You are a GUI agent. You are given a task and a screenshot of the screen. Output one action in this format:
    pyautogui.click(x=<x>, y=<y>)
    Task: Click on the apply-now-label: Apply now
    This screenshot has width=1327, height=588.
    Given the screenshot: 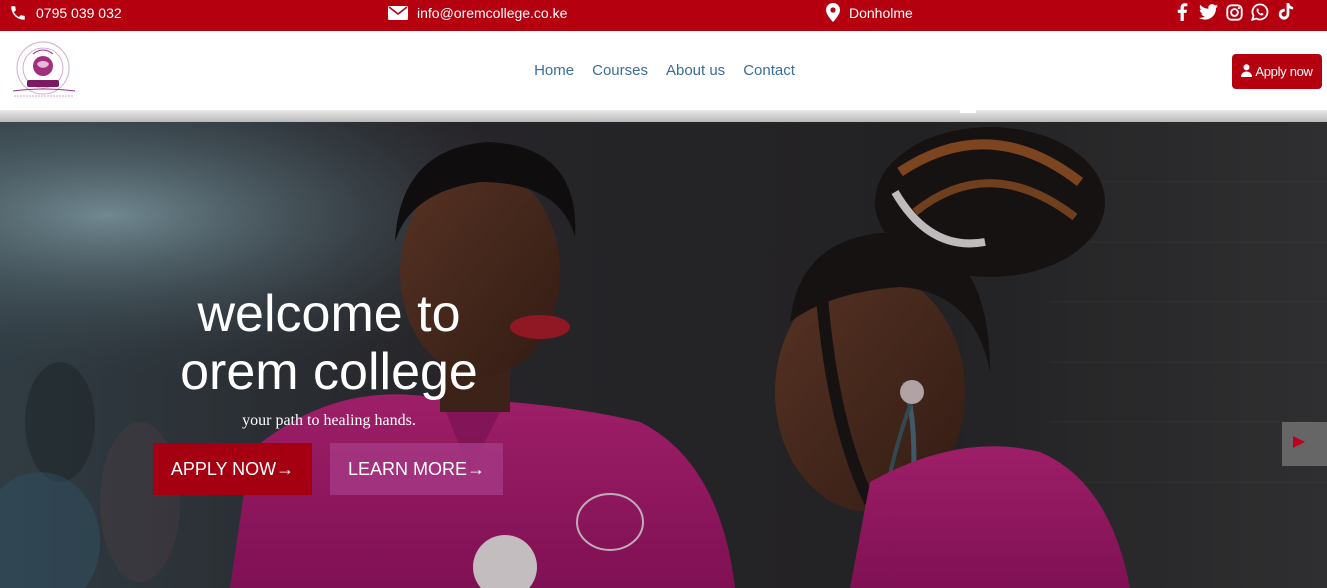 What is the action you would take?
    pyautogui.click(x=1284, y=71)
    